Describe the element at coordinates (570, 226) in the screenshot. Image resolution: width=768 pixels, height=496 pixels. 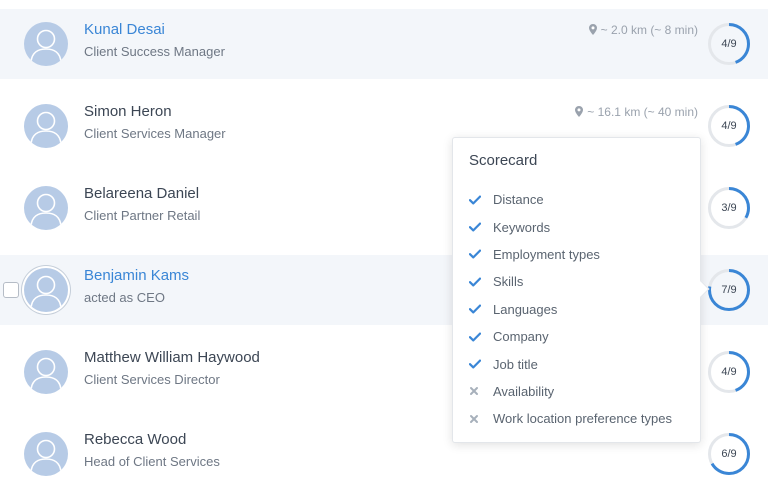
I see `scorecard-criterion: Keywords` at that location.